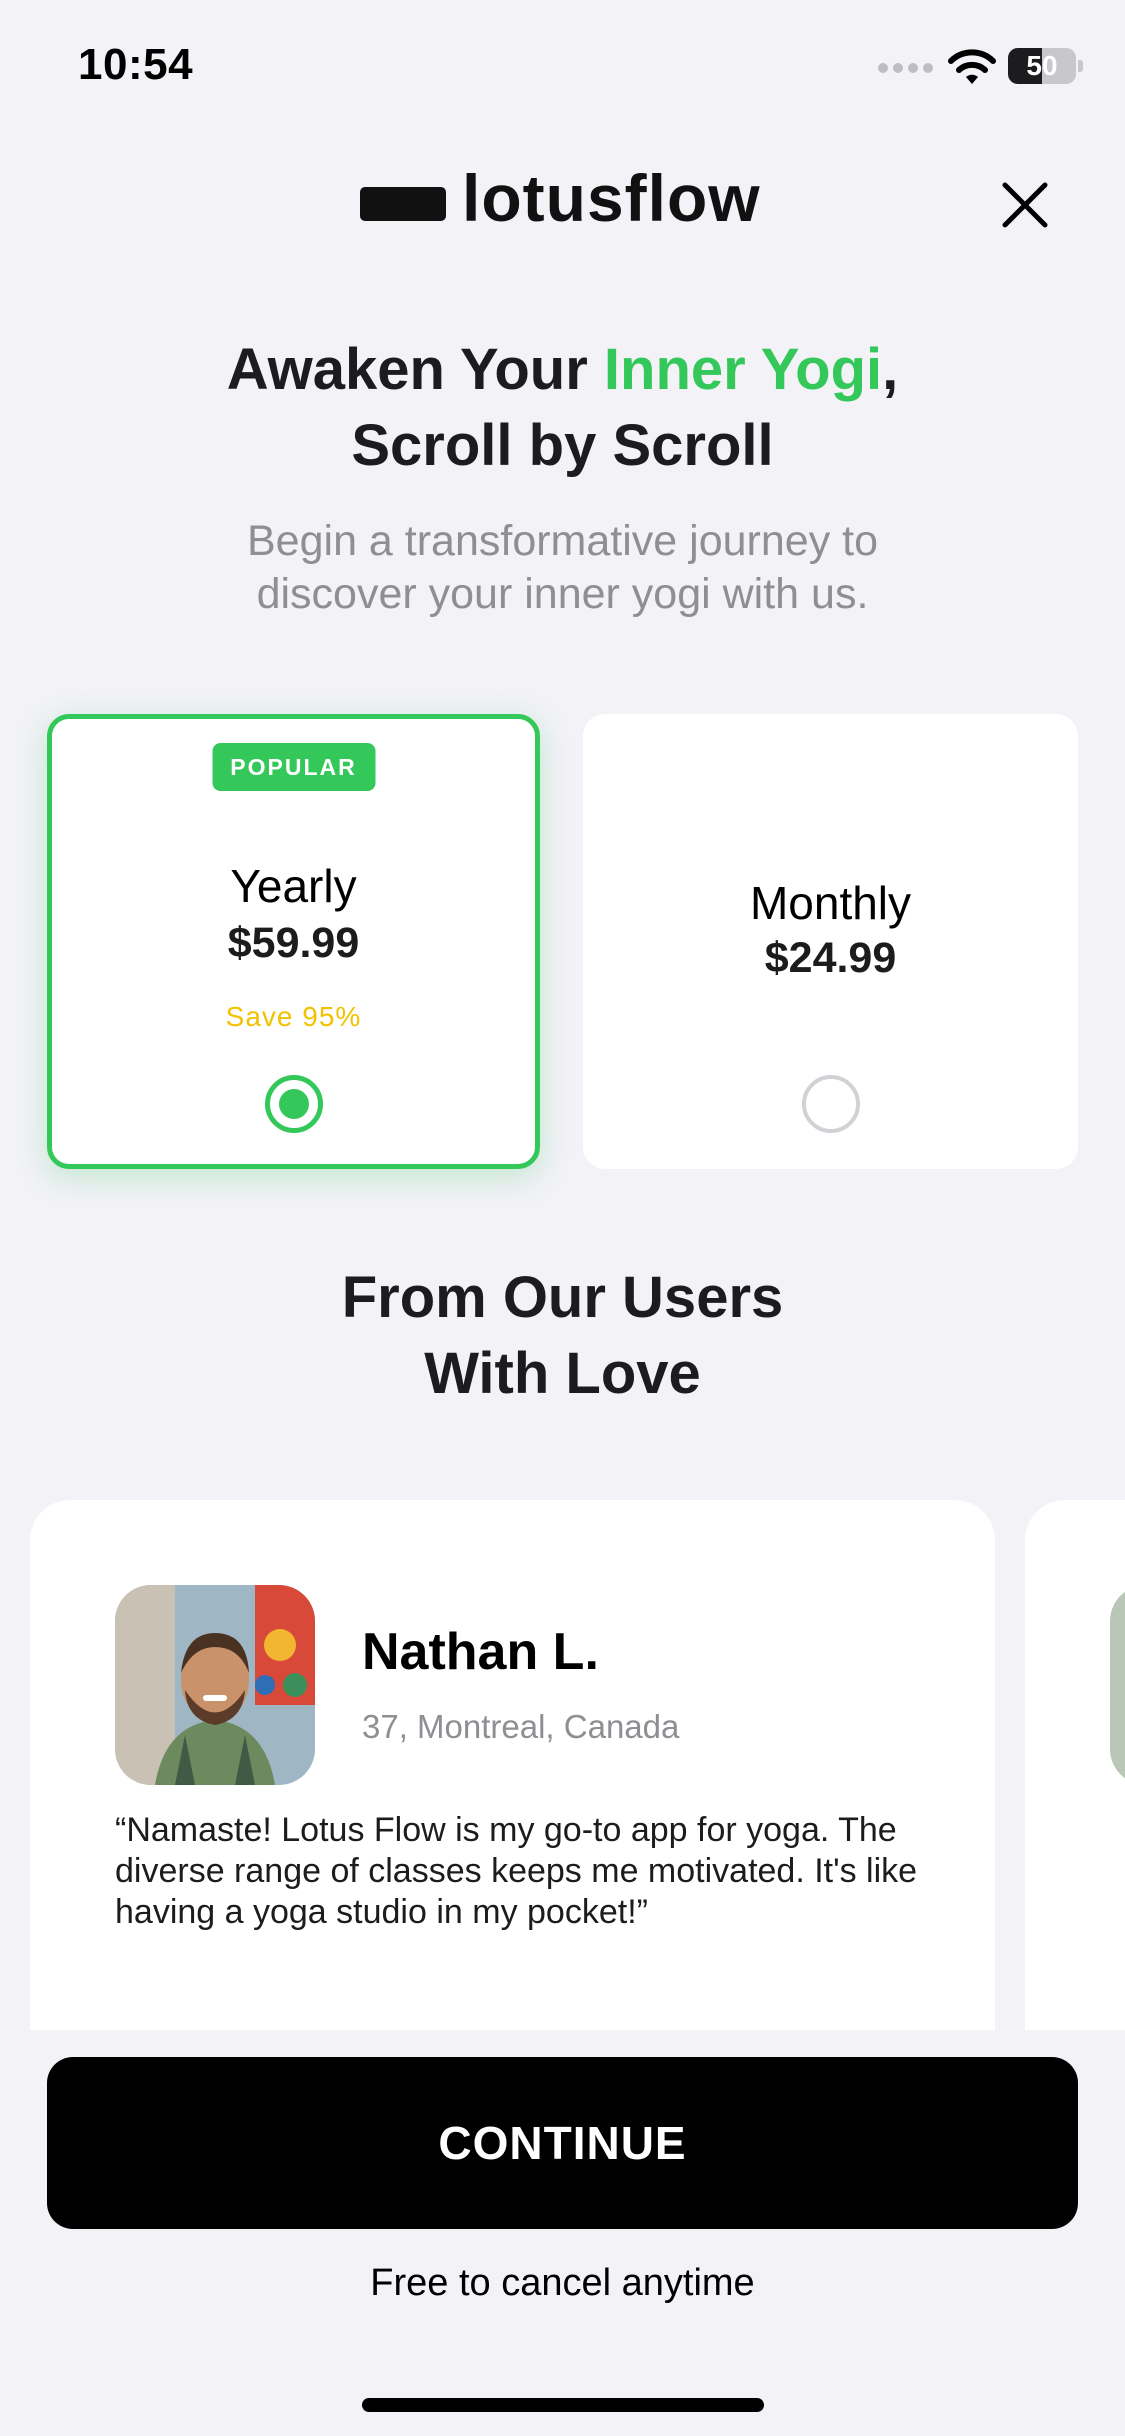 The image size is (1125, 2436). What do you see at coordinates (293, 1104) in the screenshot?
I see `plan-radio-selected` at bounding box center [293, 1104].